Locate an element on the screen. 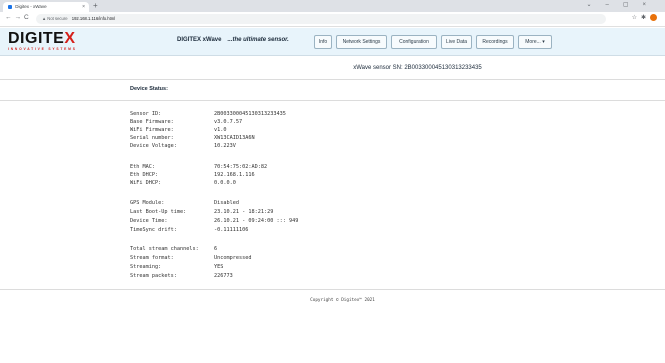  status-value: 23.10.21 - 18:21:29 is located at coordinates (244, 212).